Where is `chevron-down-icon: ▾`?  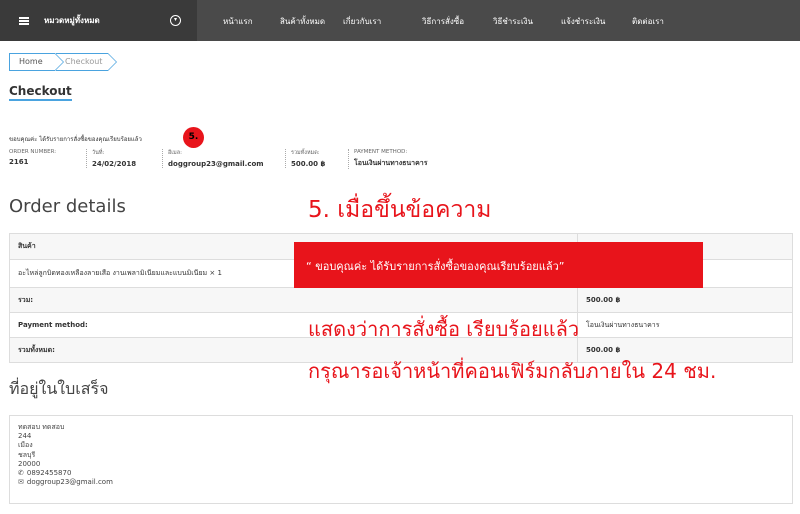
chevron-down-icon: ▾ is located at coordinates (175, 20).